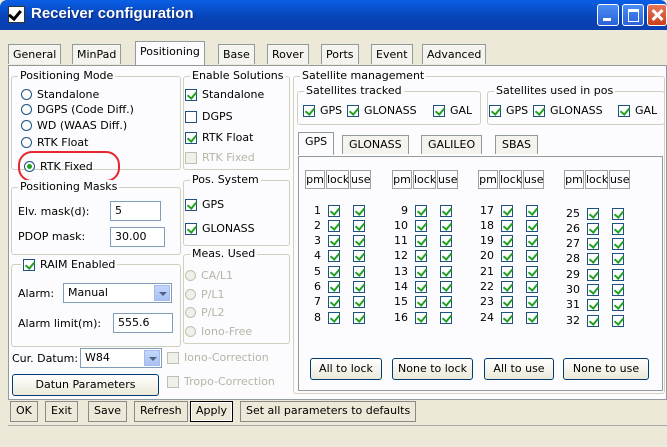 This screenshot has width=667, height=447. Describe the element at coordinates (219, 137) in the screenshot. I see `solution-rtk-float-checkbox: RTK Float` at that location.